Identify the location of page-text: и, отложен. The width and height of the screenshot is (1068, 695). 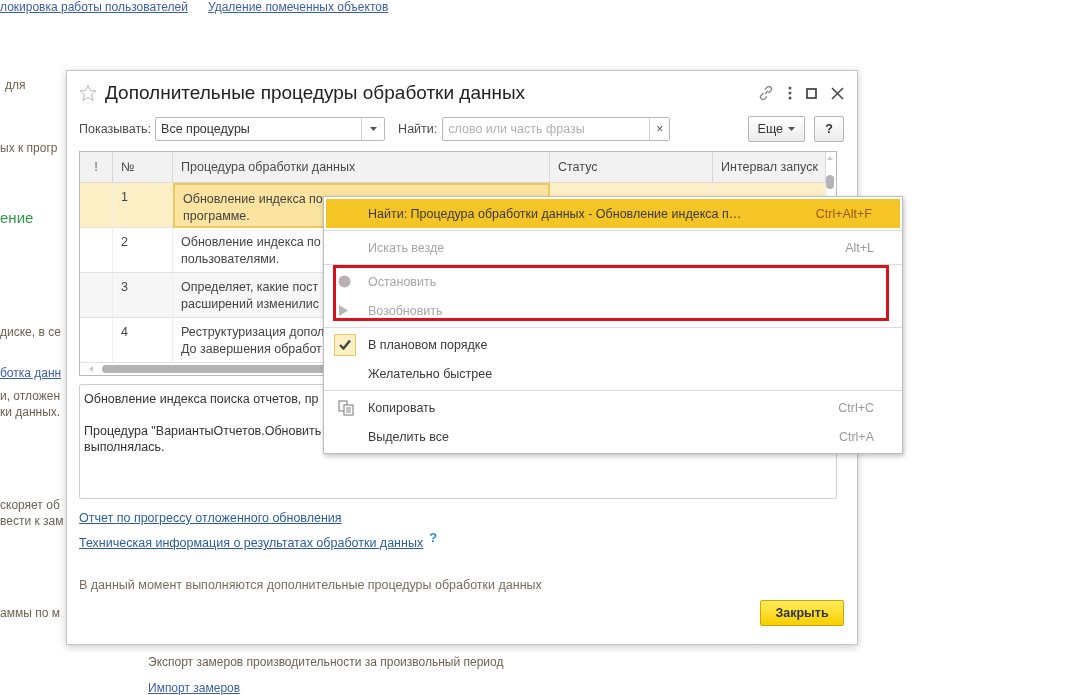
(30, 396).